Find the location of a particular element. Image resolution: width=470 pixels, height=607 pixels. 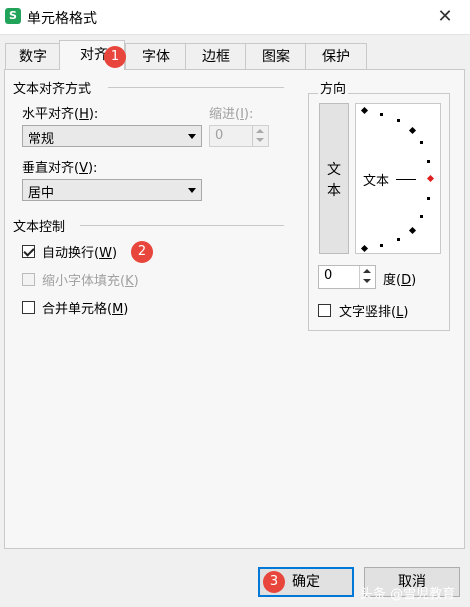

dial-text: 文本 is located at coordinates (376, 181).